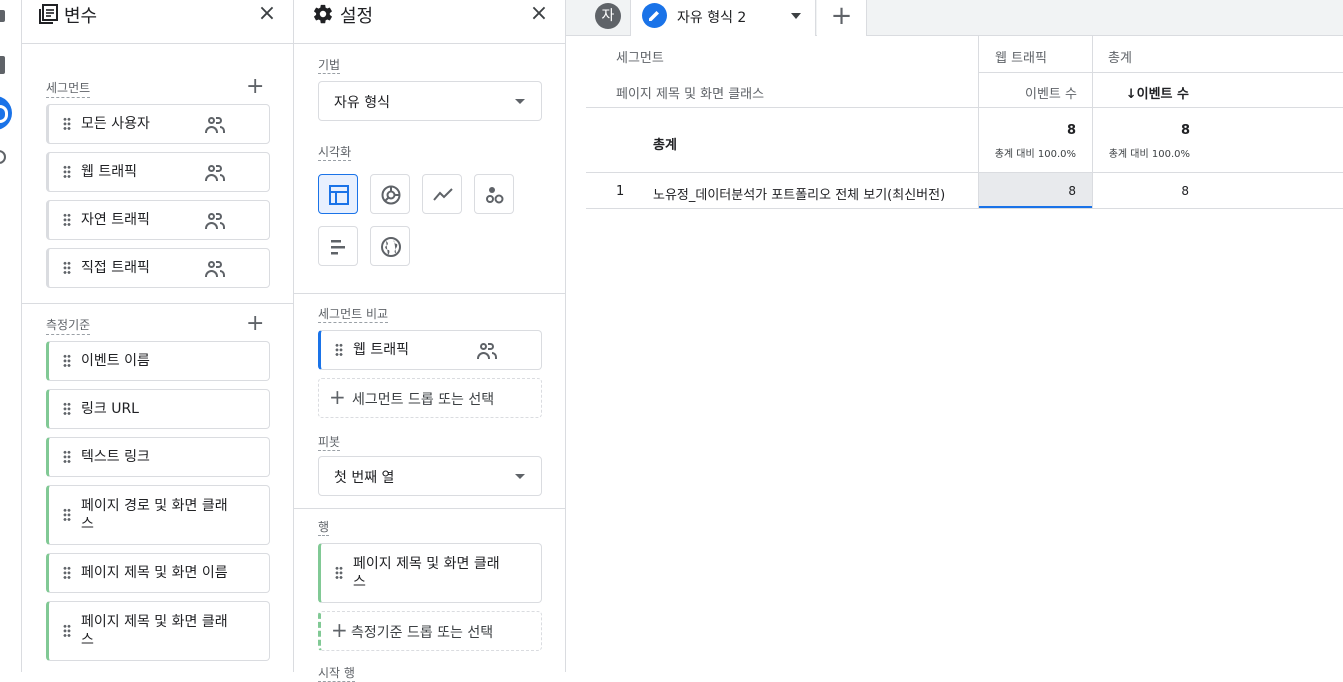  I want to click on segment-chip: 모든 사용자, so click(158, 124).